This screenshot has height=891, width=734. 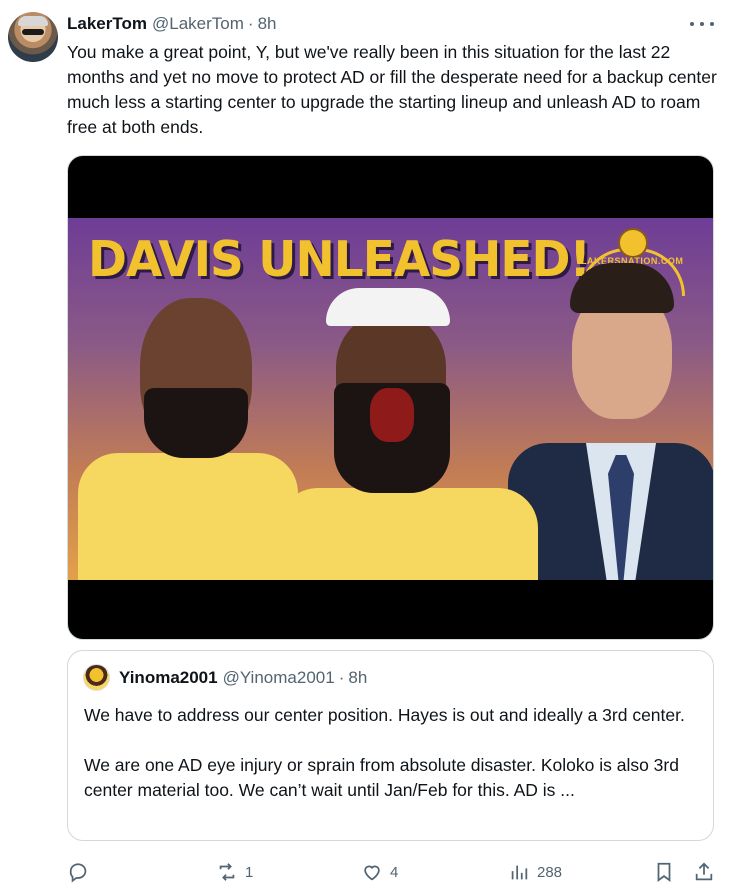 I want to click on views-chart-icon, so click(x=519, y=872).